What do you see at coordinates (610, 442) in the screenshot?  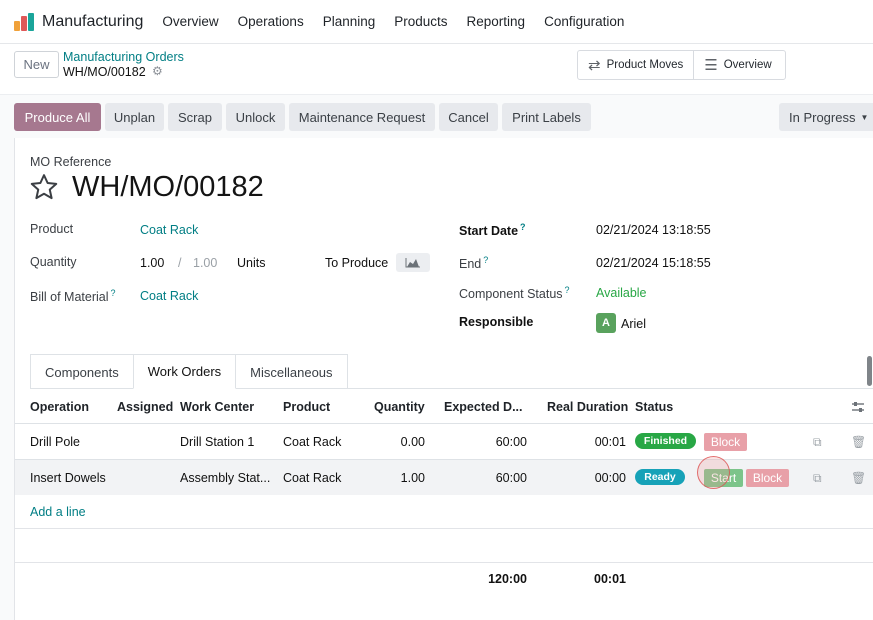 I see `real-duration-cell: 00:01` at bounding box center [610, 442].